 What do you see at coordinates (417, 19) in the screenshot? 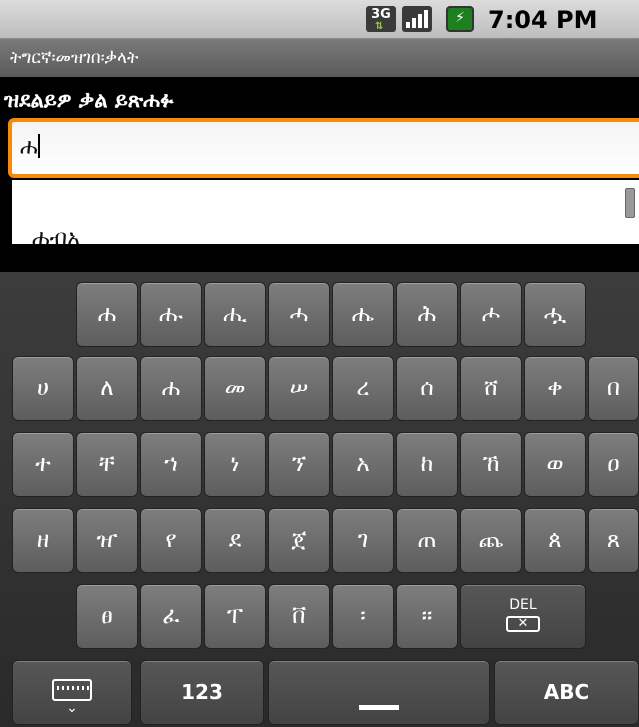
I see `signal-strength-icon` at bounding box center [417, 19].